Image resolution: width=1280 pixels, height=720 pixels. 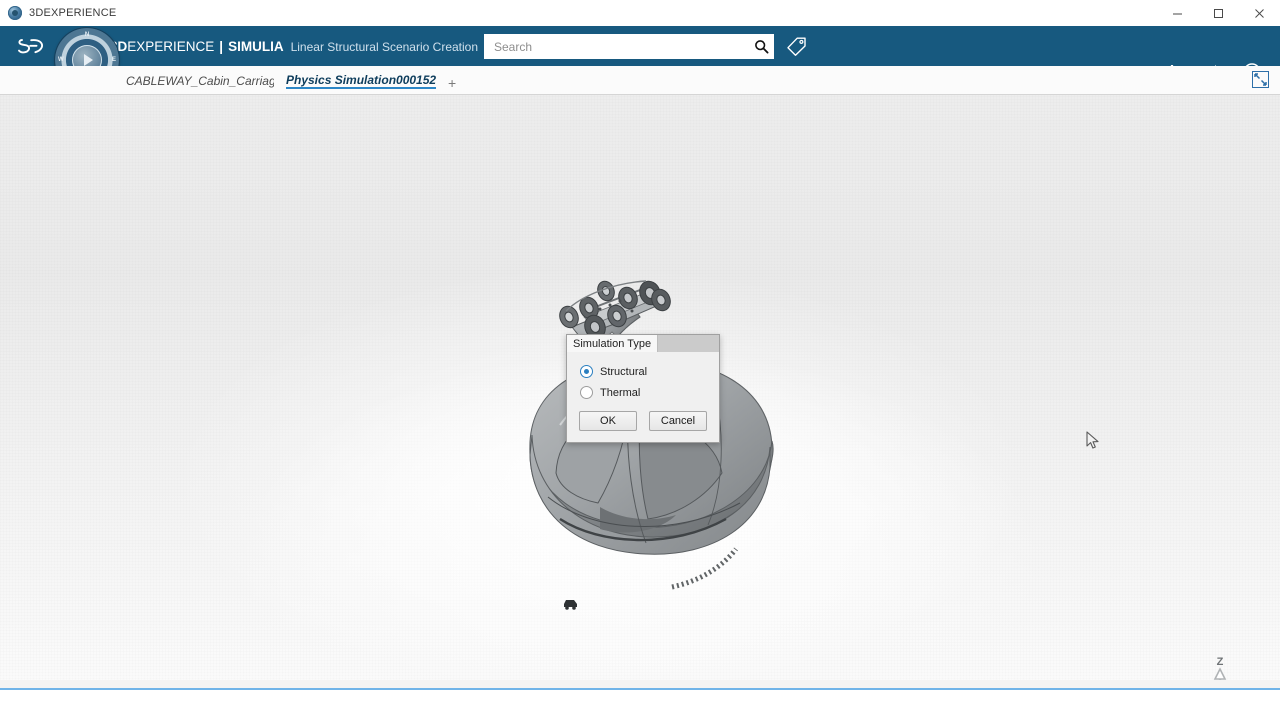 What do you see at coordinates (688, 343) in the screenshot?
I see `dialog-title-filler` at bounding box center [688, 343].